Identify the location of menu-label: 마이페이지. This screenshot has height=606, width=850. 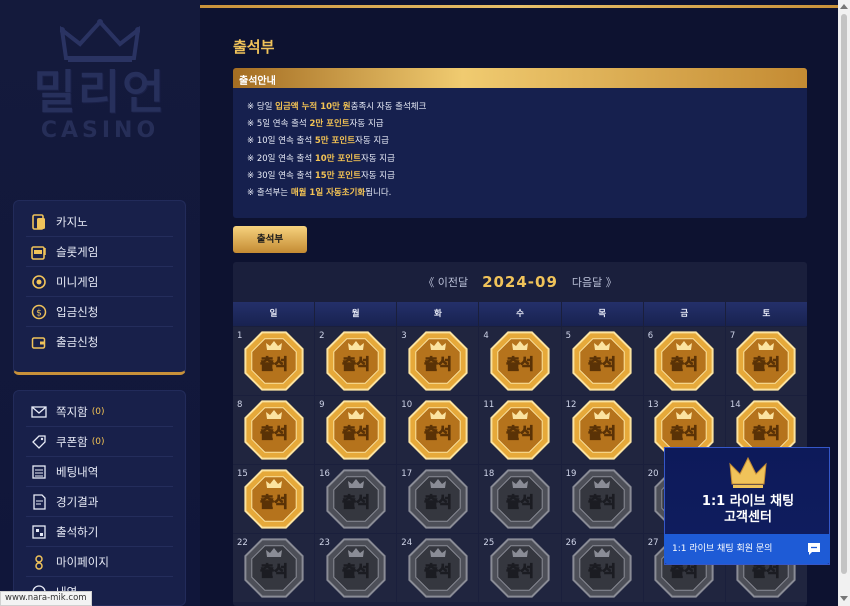
(82, 561).